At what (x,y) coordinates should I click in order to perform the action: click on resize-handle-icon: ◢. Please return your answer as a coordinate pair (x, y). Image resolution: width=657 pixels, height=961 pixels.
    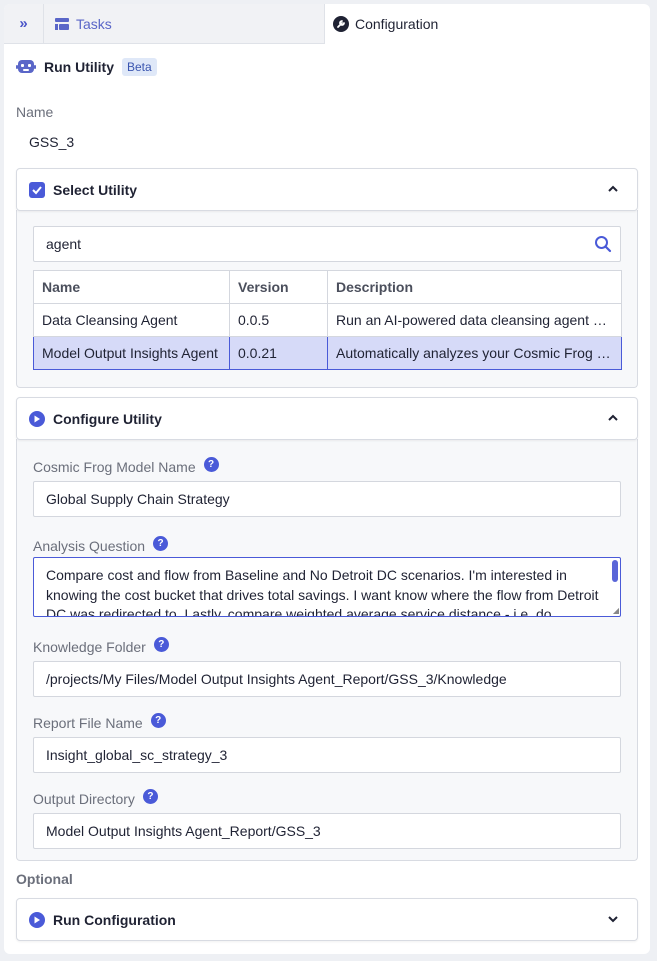
    Looking at the image, I should click on (616, 611).